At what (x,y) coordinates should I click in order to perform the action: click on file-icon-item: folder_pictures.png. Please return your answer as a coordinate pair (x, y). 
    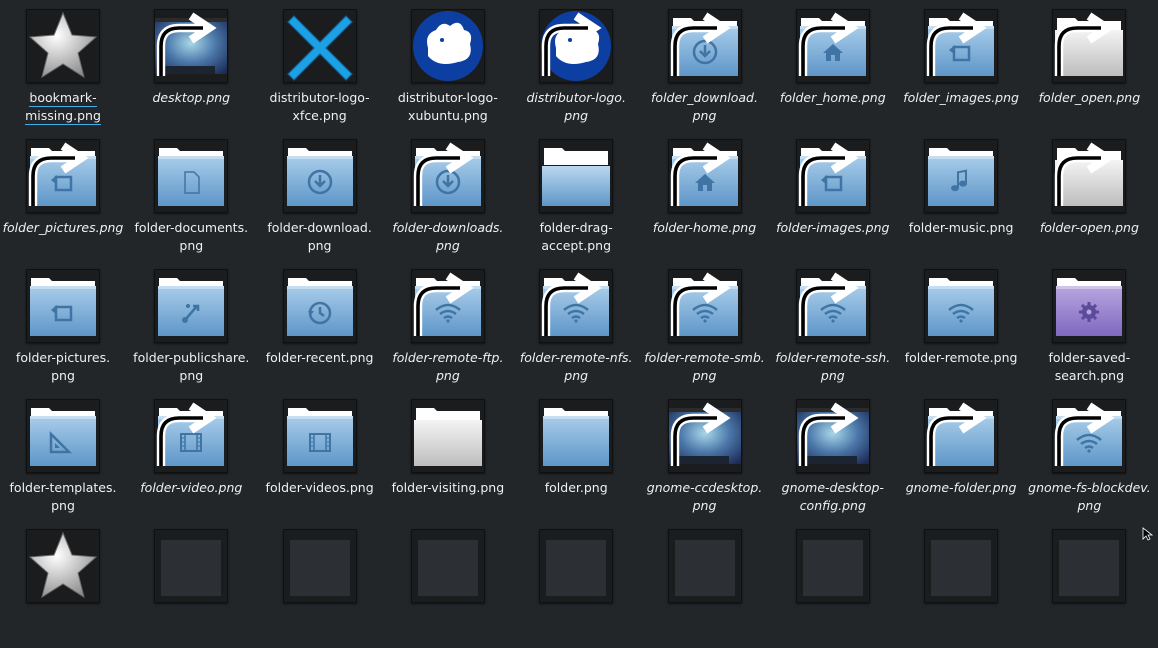
    Looking at the image, I should click on (63, 194).